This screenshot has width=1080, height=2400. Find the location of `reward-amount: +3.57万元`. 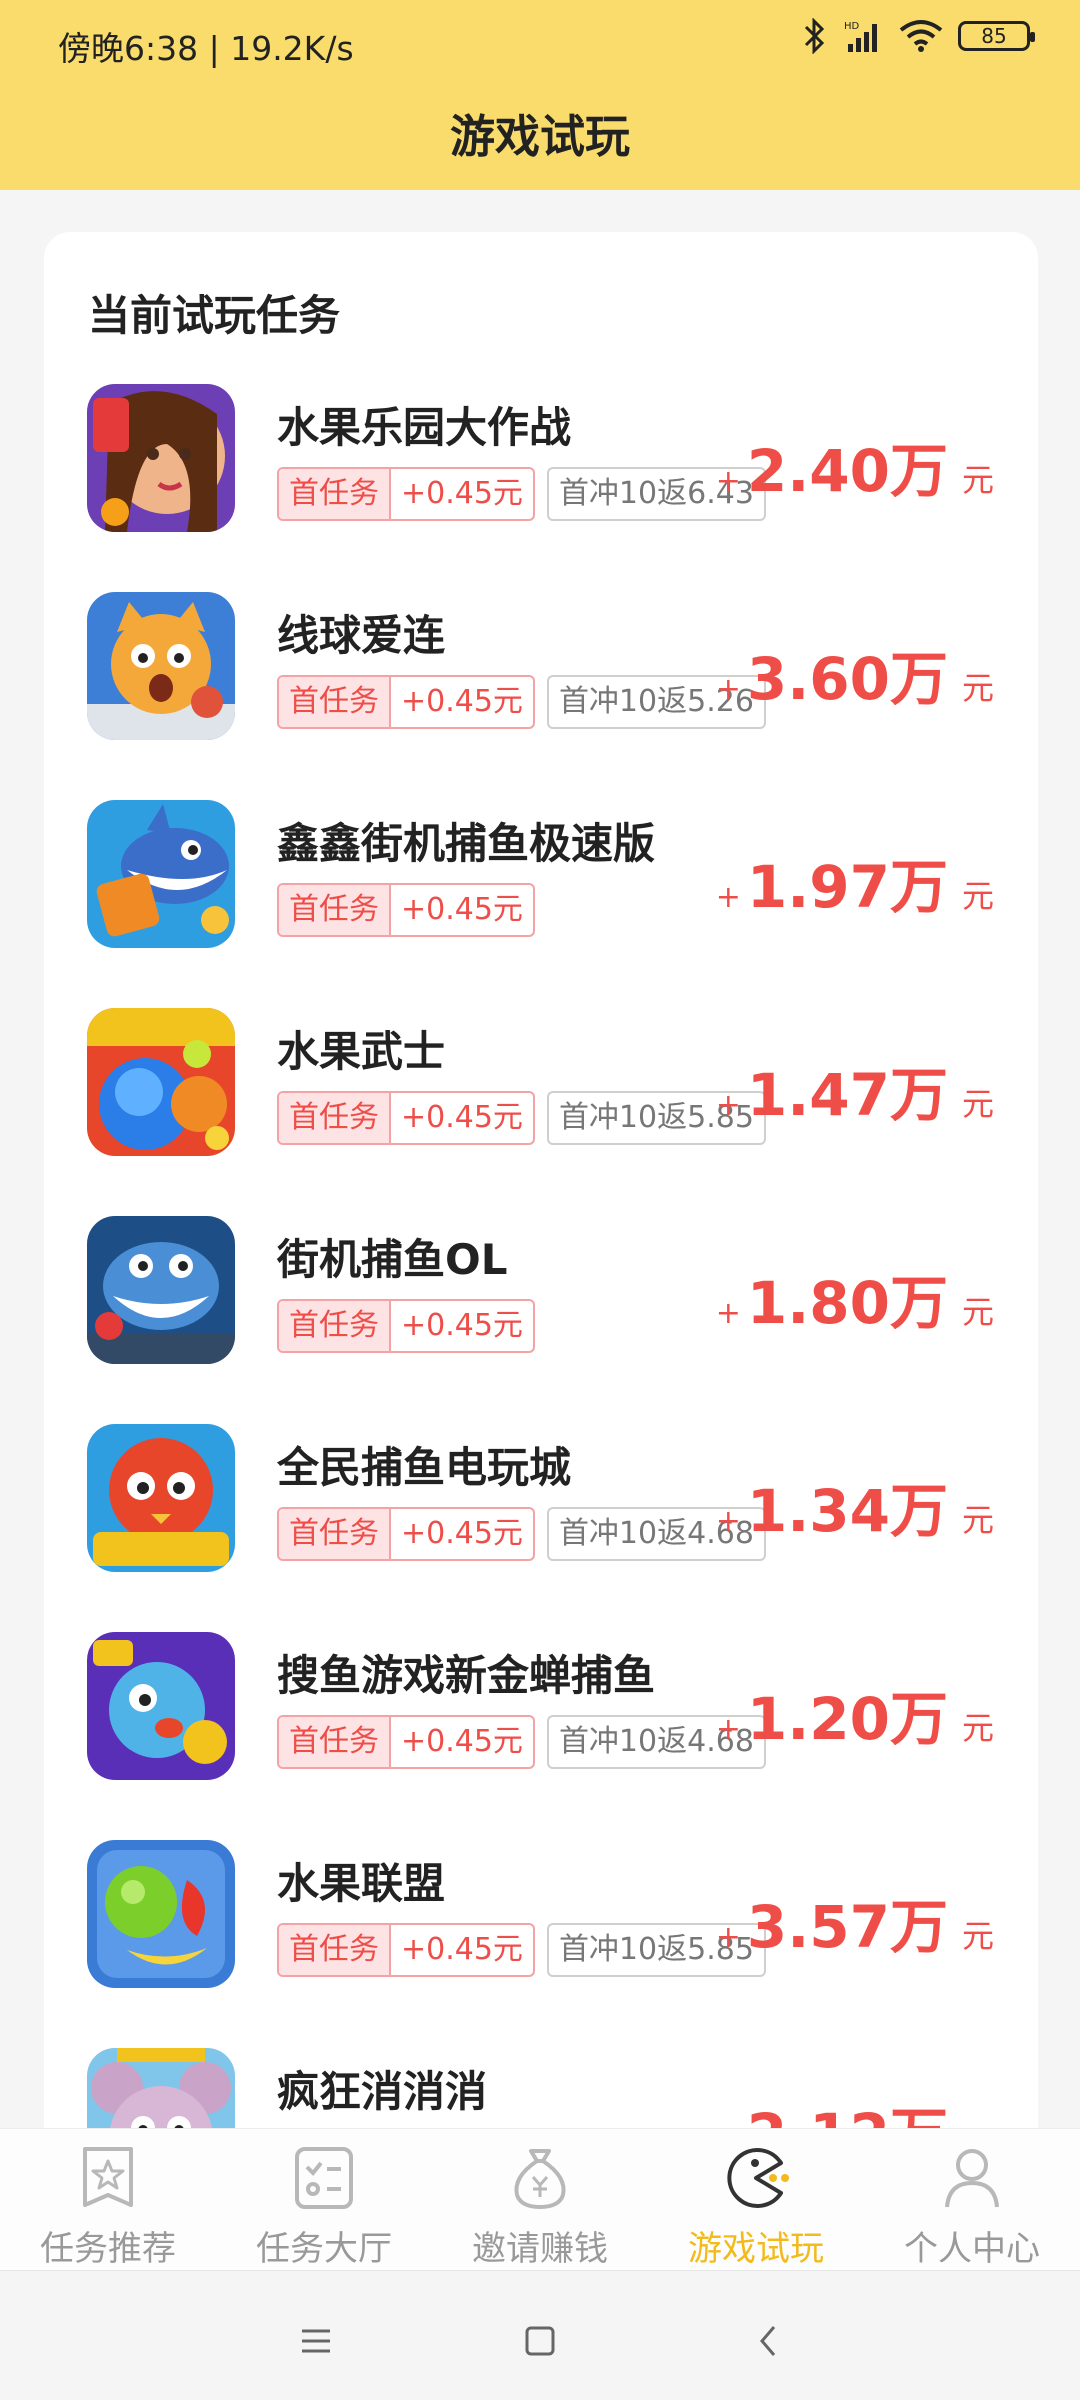

reward-amount: +3.57万元 is located at coordinates (855, 1922).